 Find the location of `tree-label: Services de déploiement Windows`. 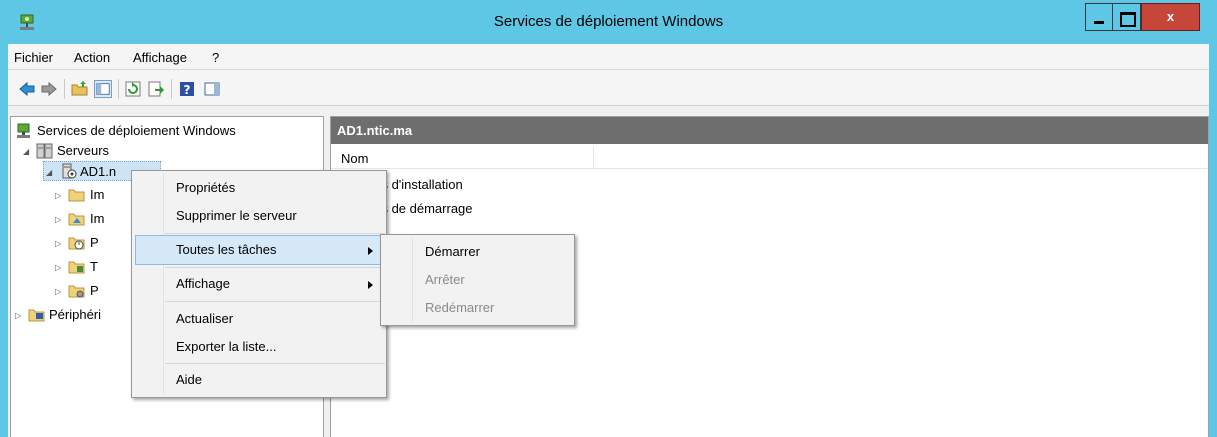

tree-label: Services de déploiement Windows is located at coordinates (136, 130).